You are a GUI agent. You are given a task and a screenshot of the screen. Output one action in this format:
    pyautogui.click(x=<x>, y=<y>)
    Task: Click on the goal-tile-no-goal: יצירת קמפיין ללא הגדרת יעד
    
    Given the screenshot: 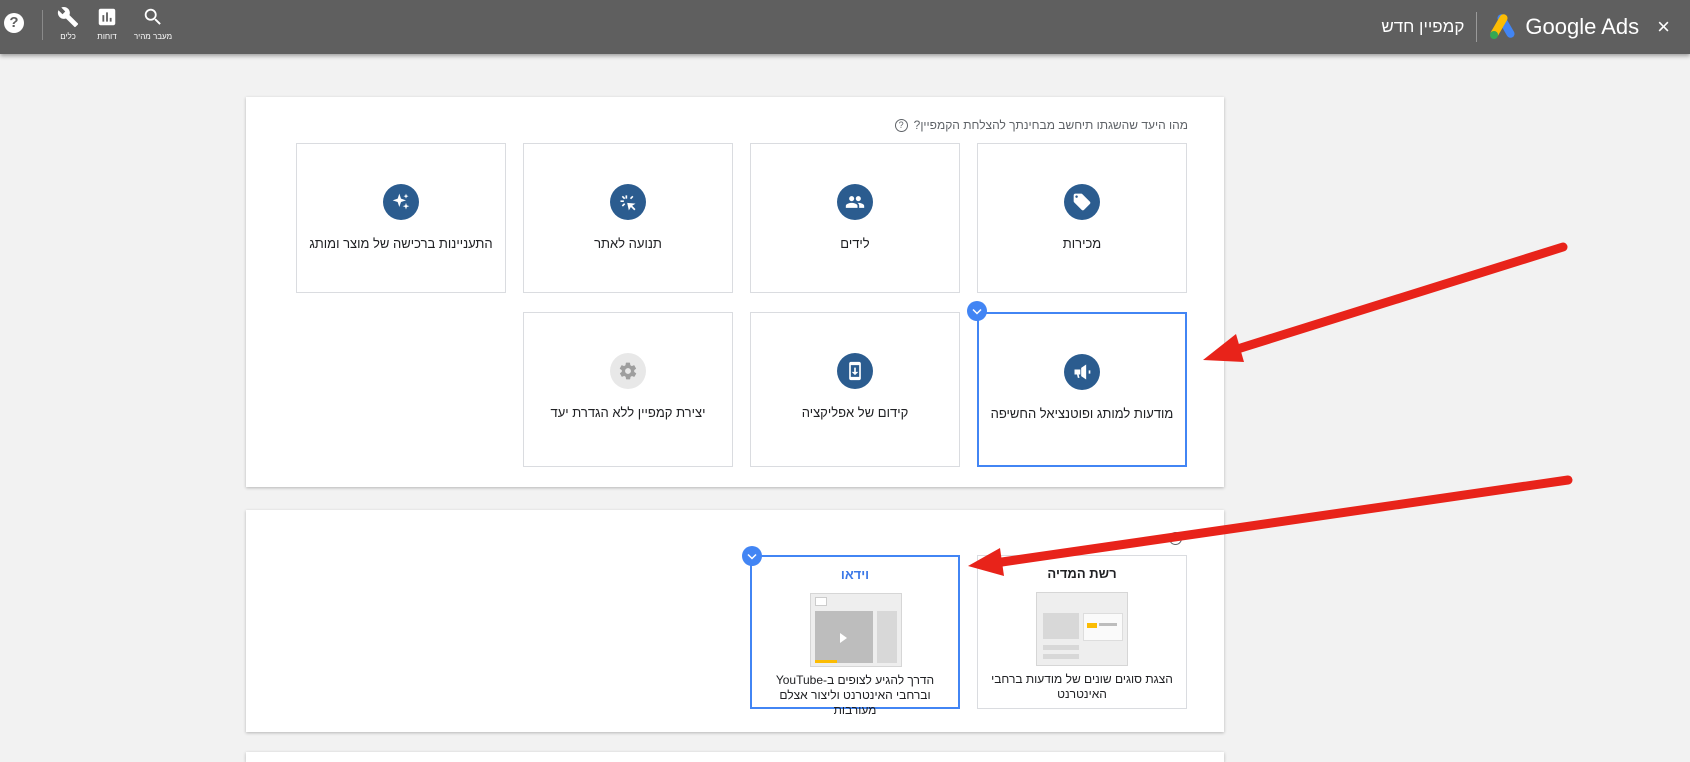 What is the action you would take?
    pyautogui.click(x=628, y=389)
    